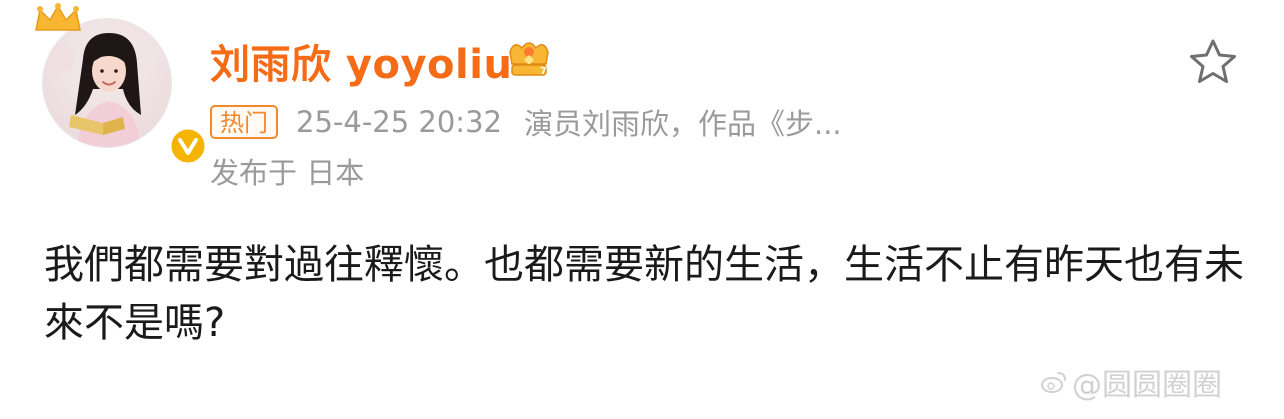  I want to click on star-outline-icon, so click(1213, 62).